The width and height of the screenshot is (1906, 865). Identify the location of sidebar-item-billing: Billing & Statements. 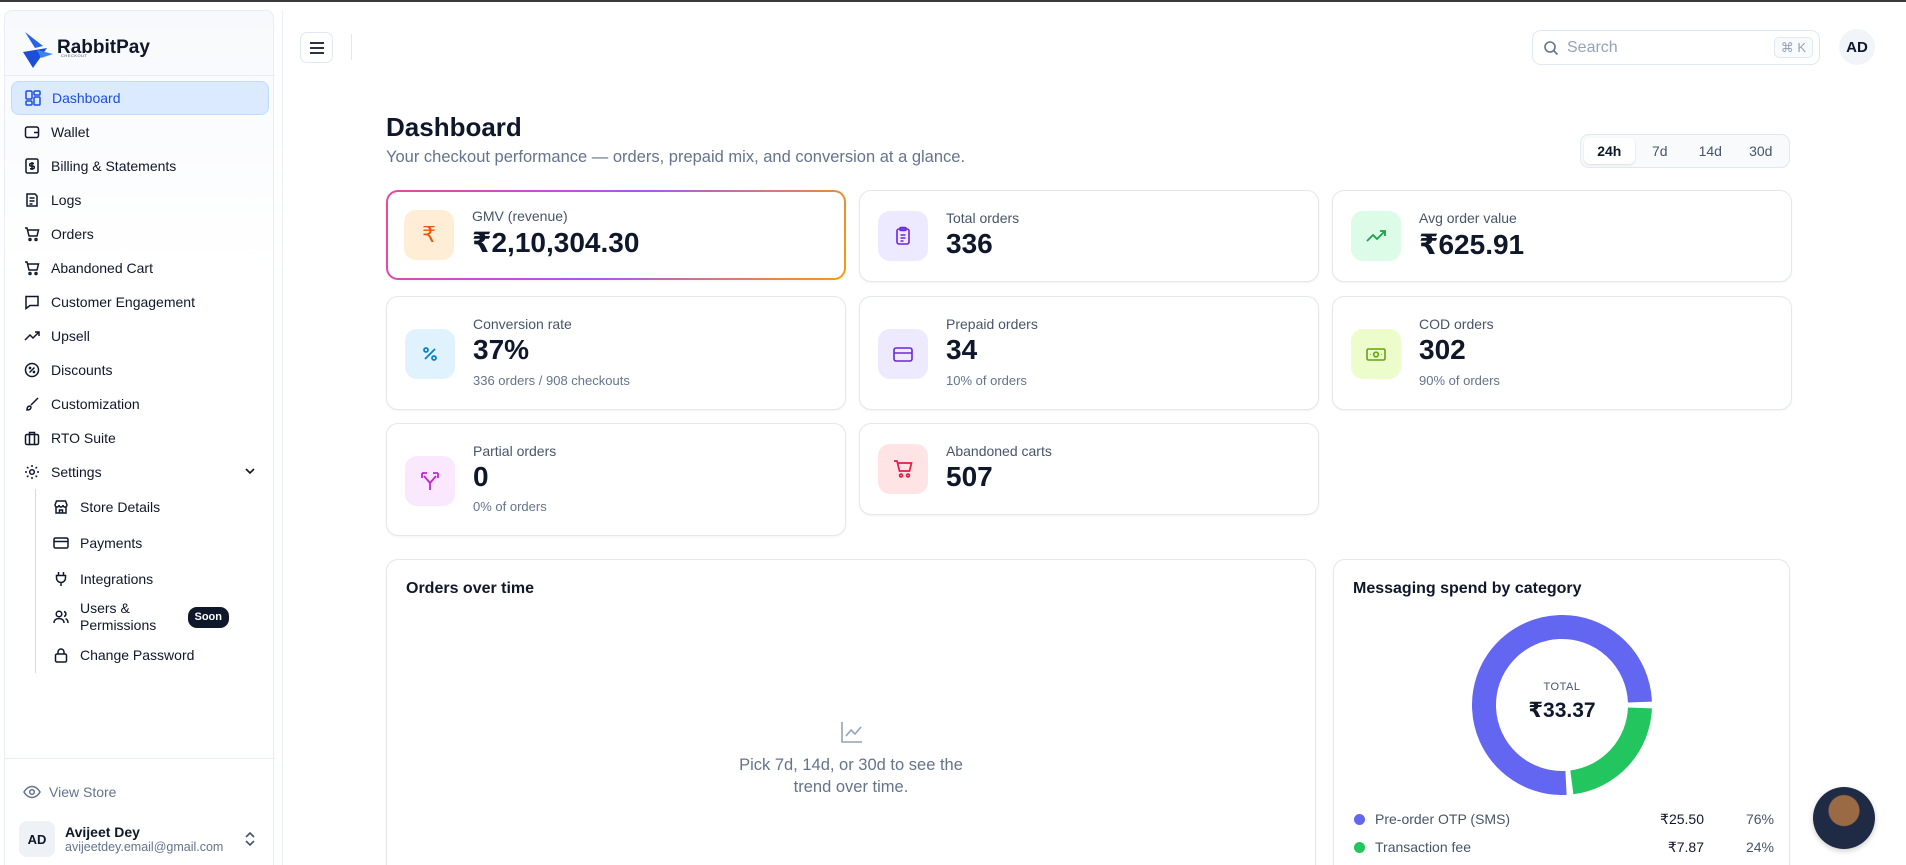
(140, 166).